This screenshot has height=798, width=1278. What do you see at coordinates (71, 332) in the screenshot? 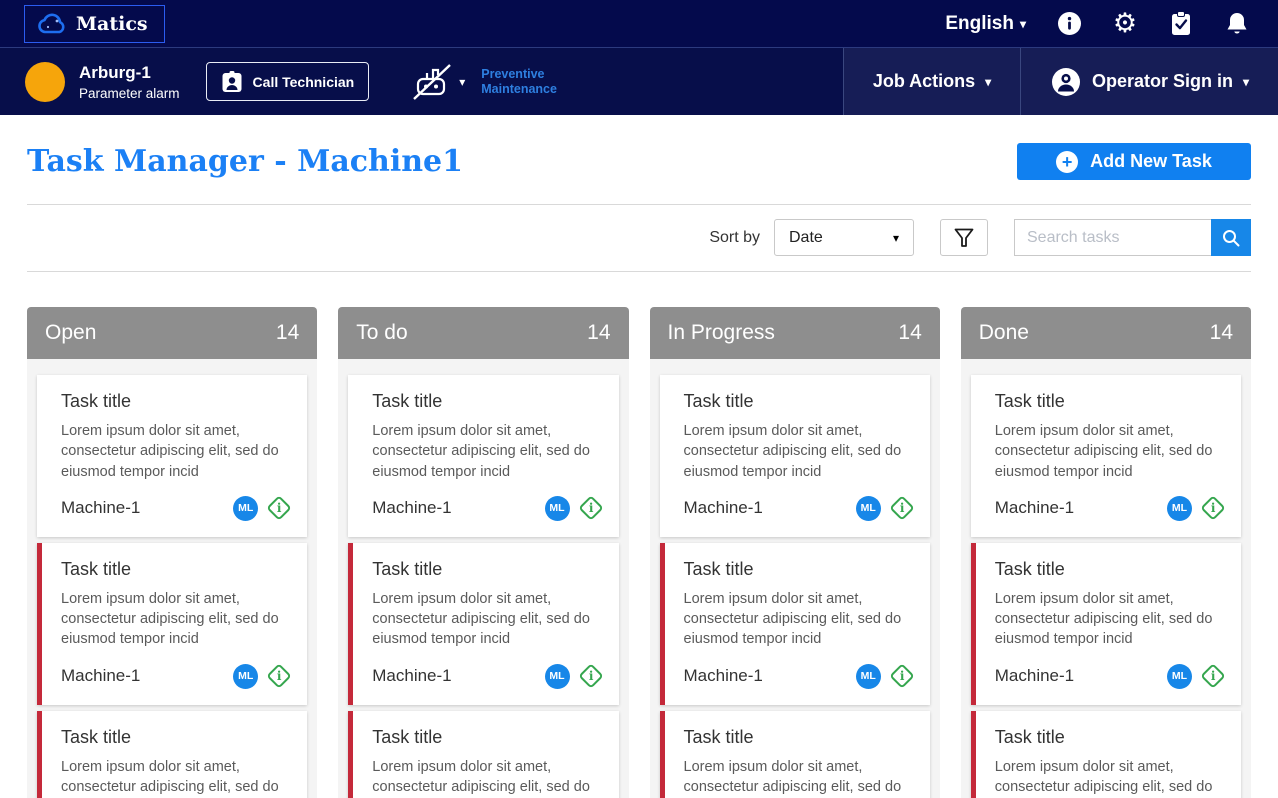
I see `column-title: Open` at bounding box center [71, 332].